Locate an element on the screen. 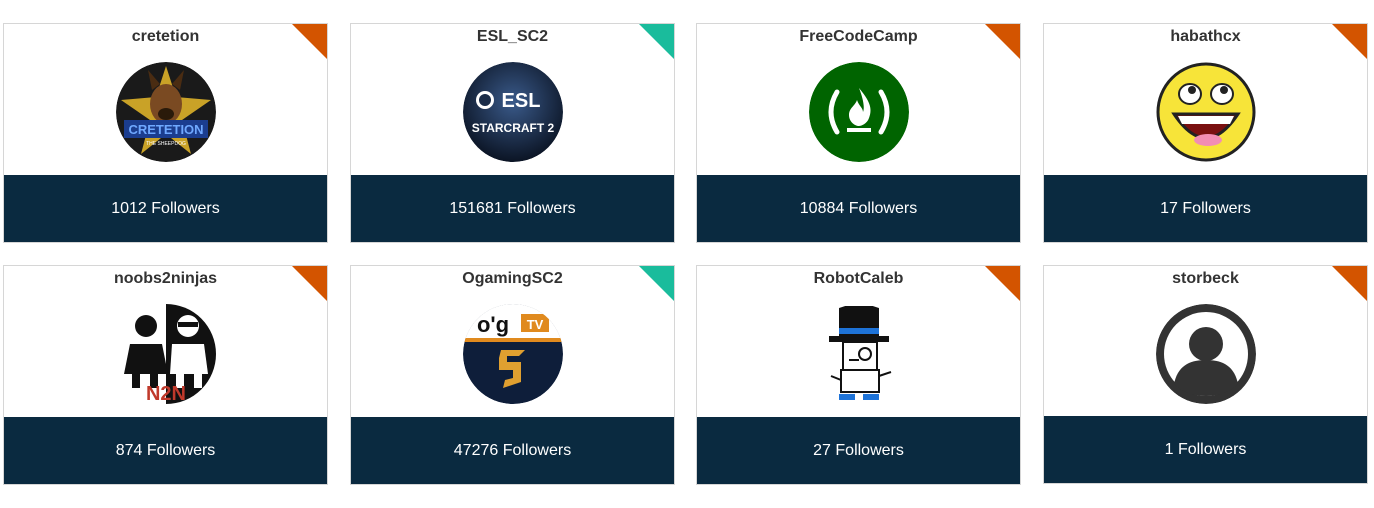 The width and height of the screenshot is (1374, 508). esl-starcraft2-logo-icon: ESL STARCRAFT 2 is located at coordinates (513, 112).